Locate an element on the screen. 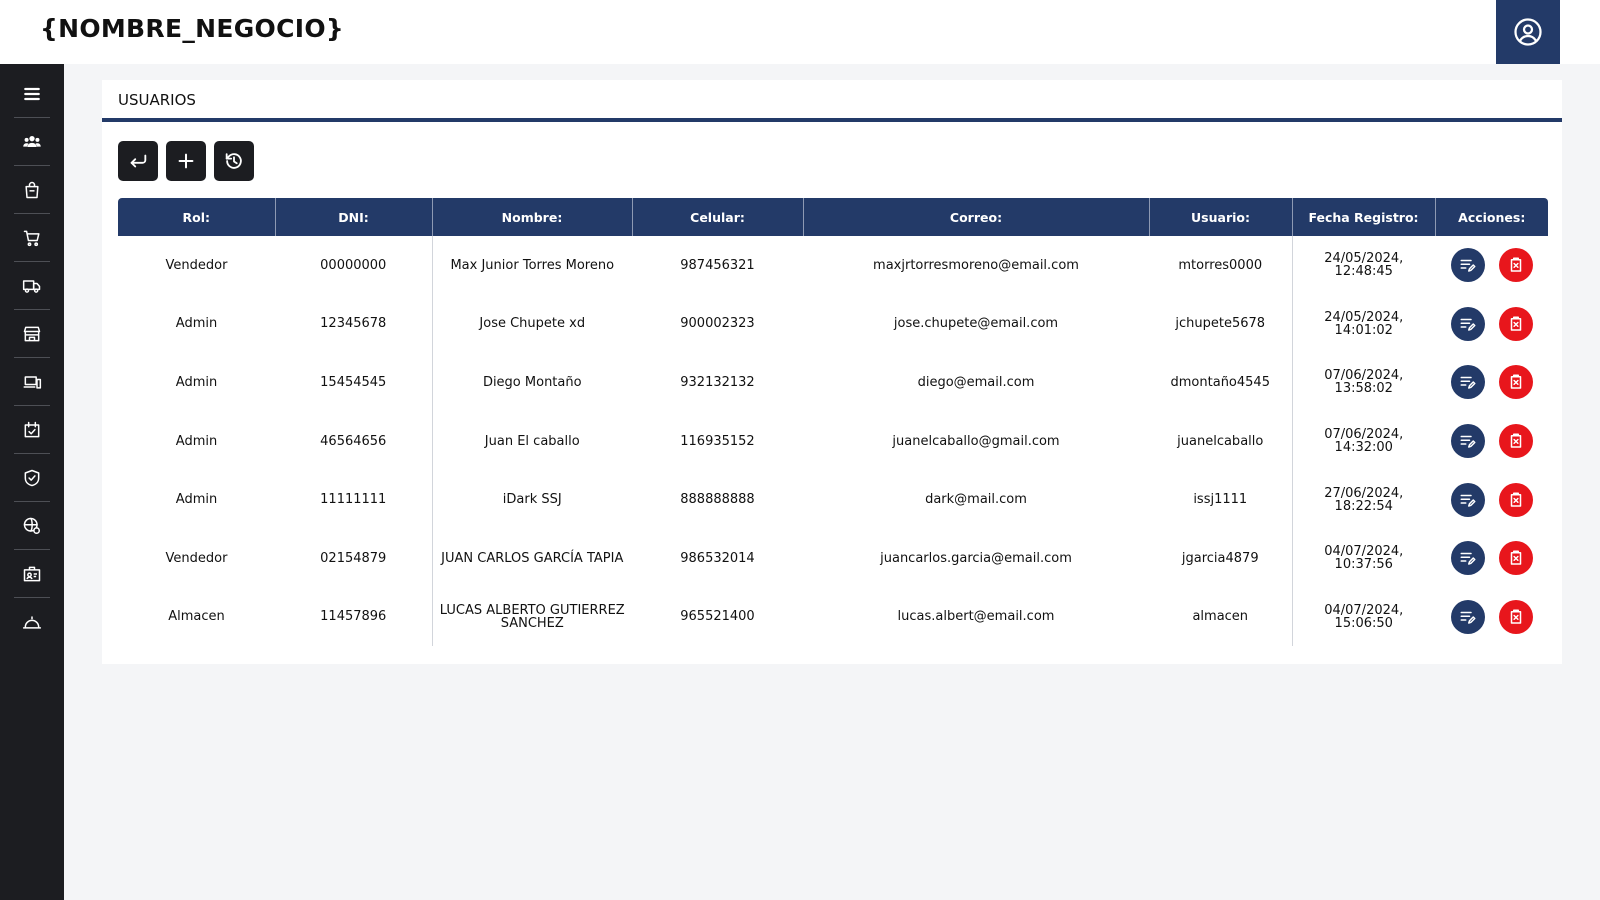 The image size is (1600, 900). header-usuario: Usuario: is located at coordinates (1221, 217).